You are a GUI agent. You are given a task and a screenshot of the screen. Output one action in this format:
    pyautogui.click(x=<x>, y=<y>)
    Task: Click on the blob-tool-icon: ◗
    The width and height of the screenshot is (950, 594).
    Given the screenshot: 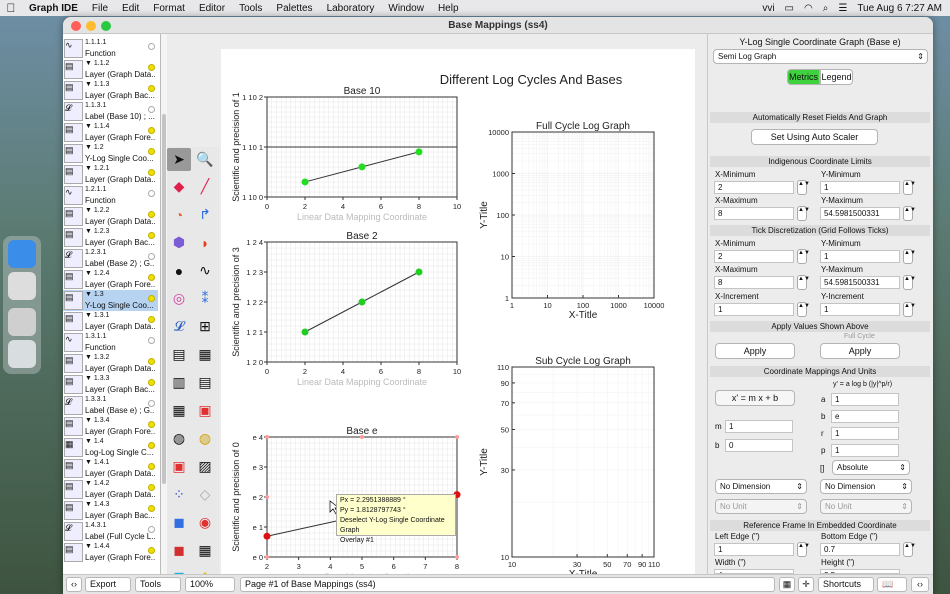 What is the action you would take?
    pyautogui.click(x=205, y=242)
    